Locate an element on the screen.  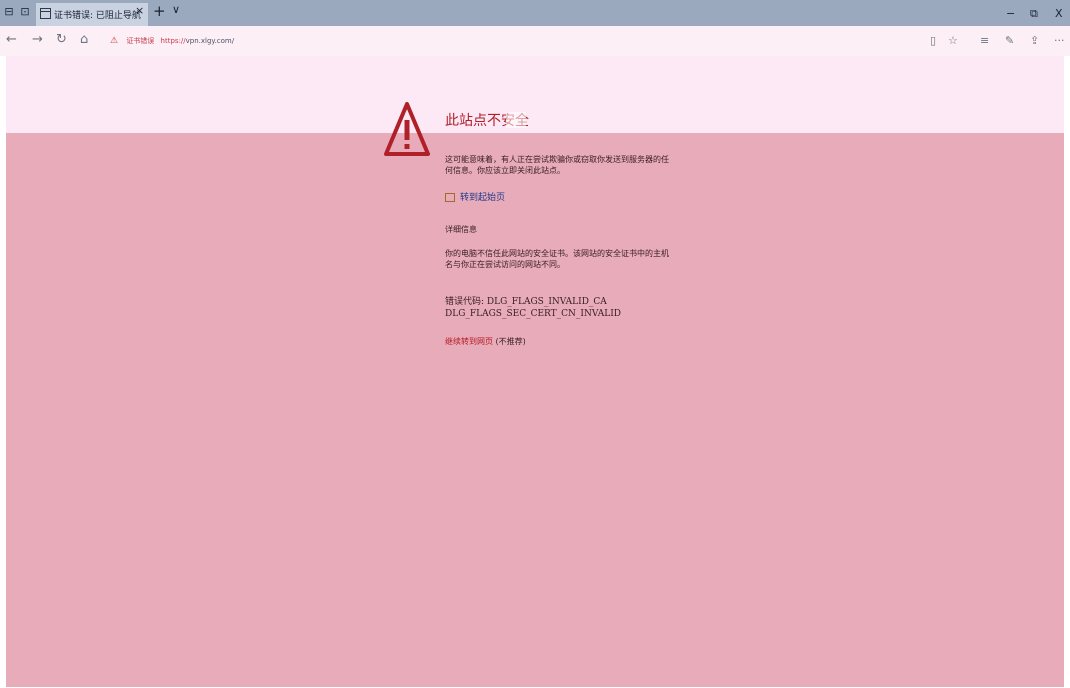
new-tab-button: + is located at coordinates (159, 11).